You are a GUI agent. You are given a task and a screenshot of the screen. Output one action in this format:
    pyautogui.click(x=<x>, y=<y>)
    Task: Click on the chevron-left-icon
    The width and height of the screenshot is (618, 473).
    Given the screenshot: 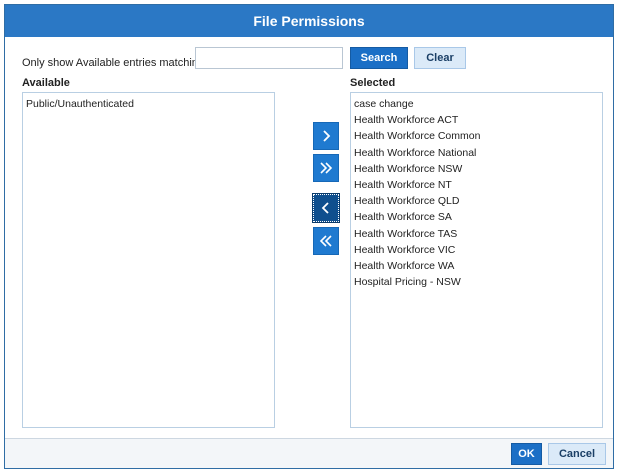 What is the action you would take?
    pyautogui.click(x=325, y=208)
    